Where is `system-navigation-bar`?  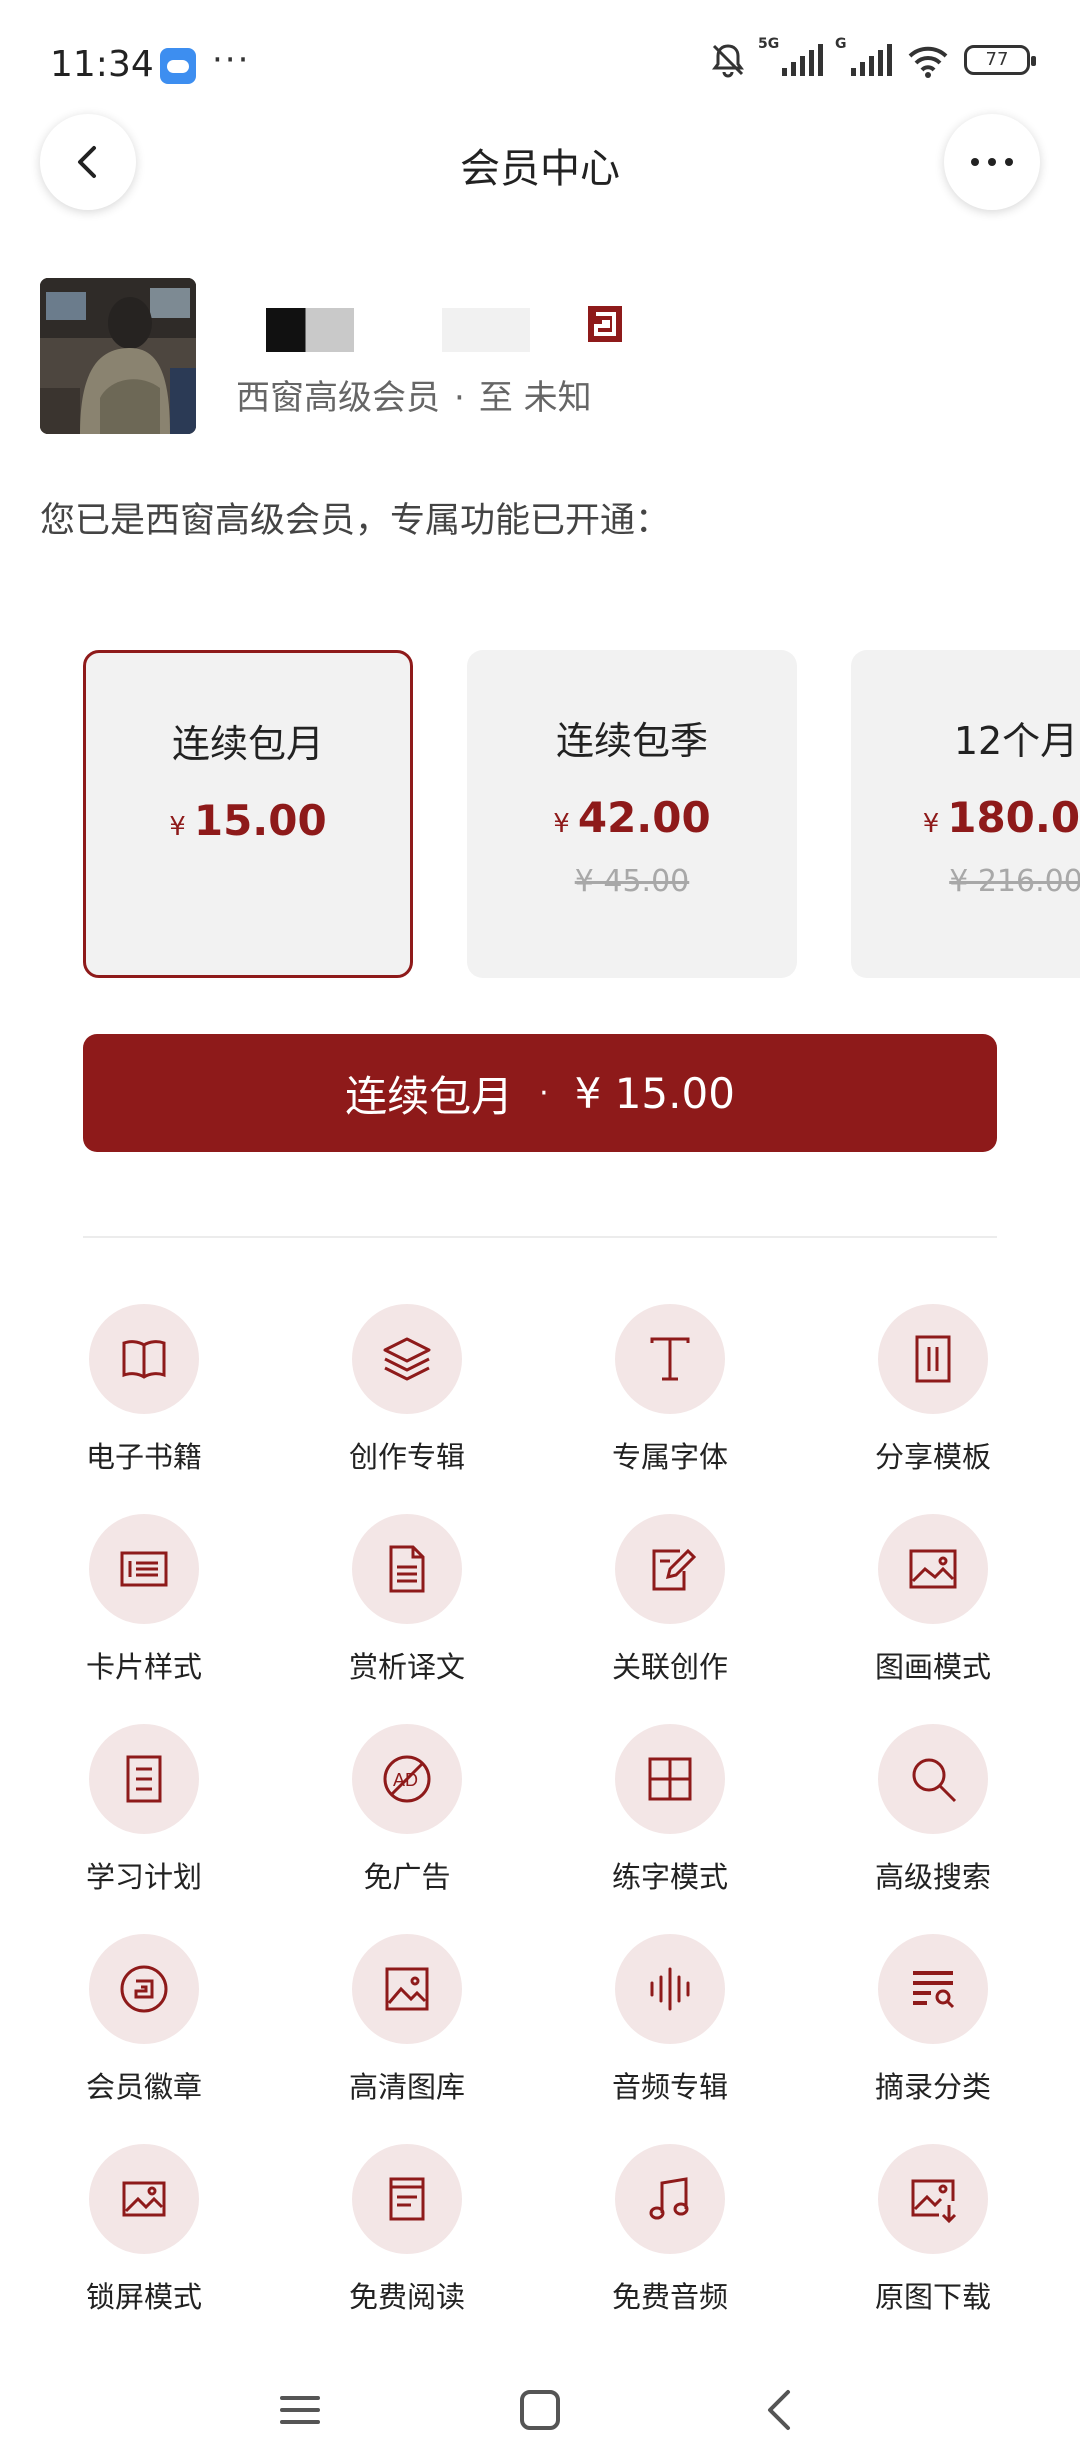
system-navigation-bar is located at coordinates (540, 2410).